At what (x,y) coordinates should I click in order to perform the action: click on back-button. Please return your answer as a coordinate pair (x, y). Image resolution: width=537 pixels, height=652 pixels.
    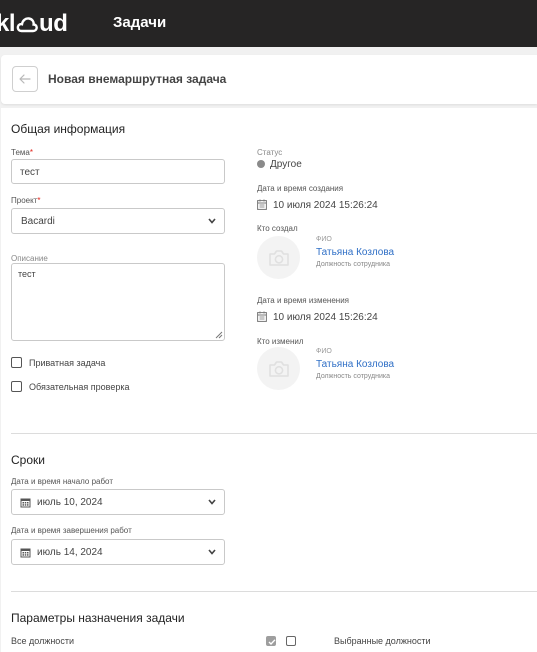
    Looking at the image, I should click on (25, 79).